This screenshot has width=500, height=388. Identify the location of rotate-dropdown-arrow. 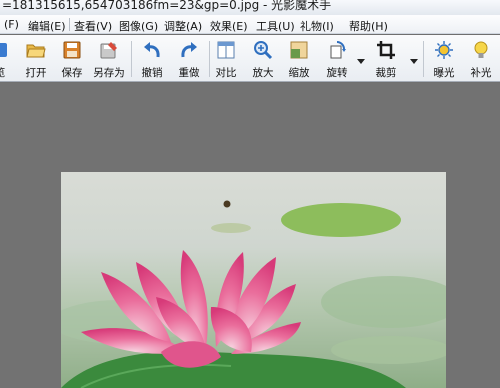
(361, 59).